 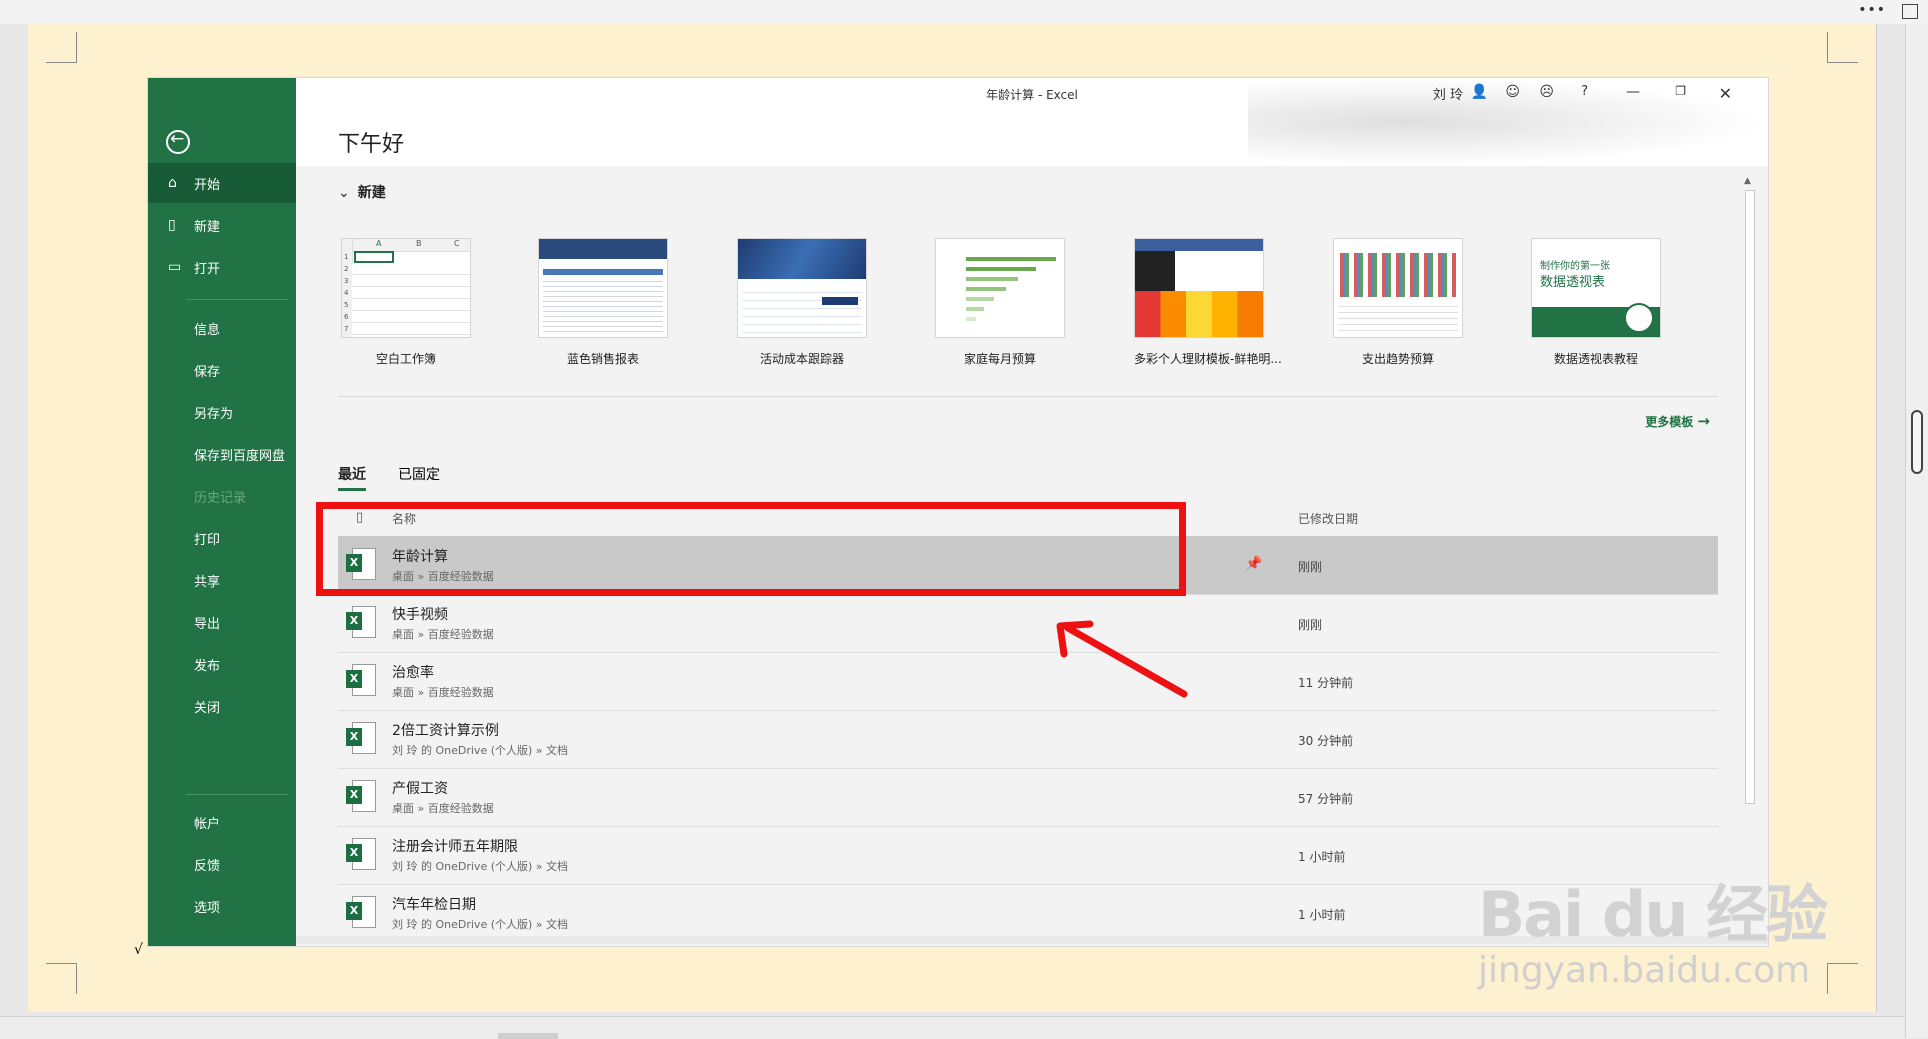 I want to click on minimize-icon: —, so click(x=1633, y=92).